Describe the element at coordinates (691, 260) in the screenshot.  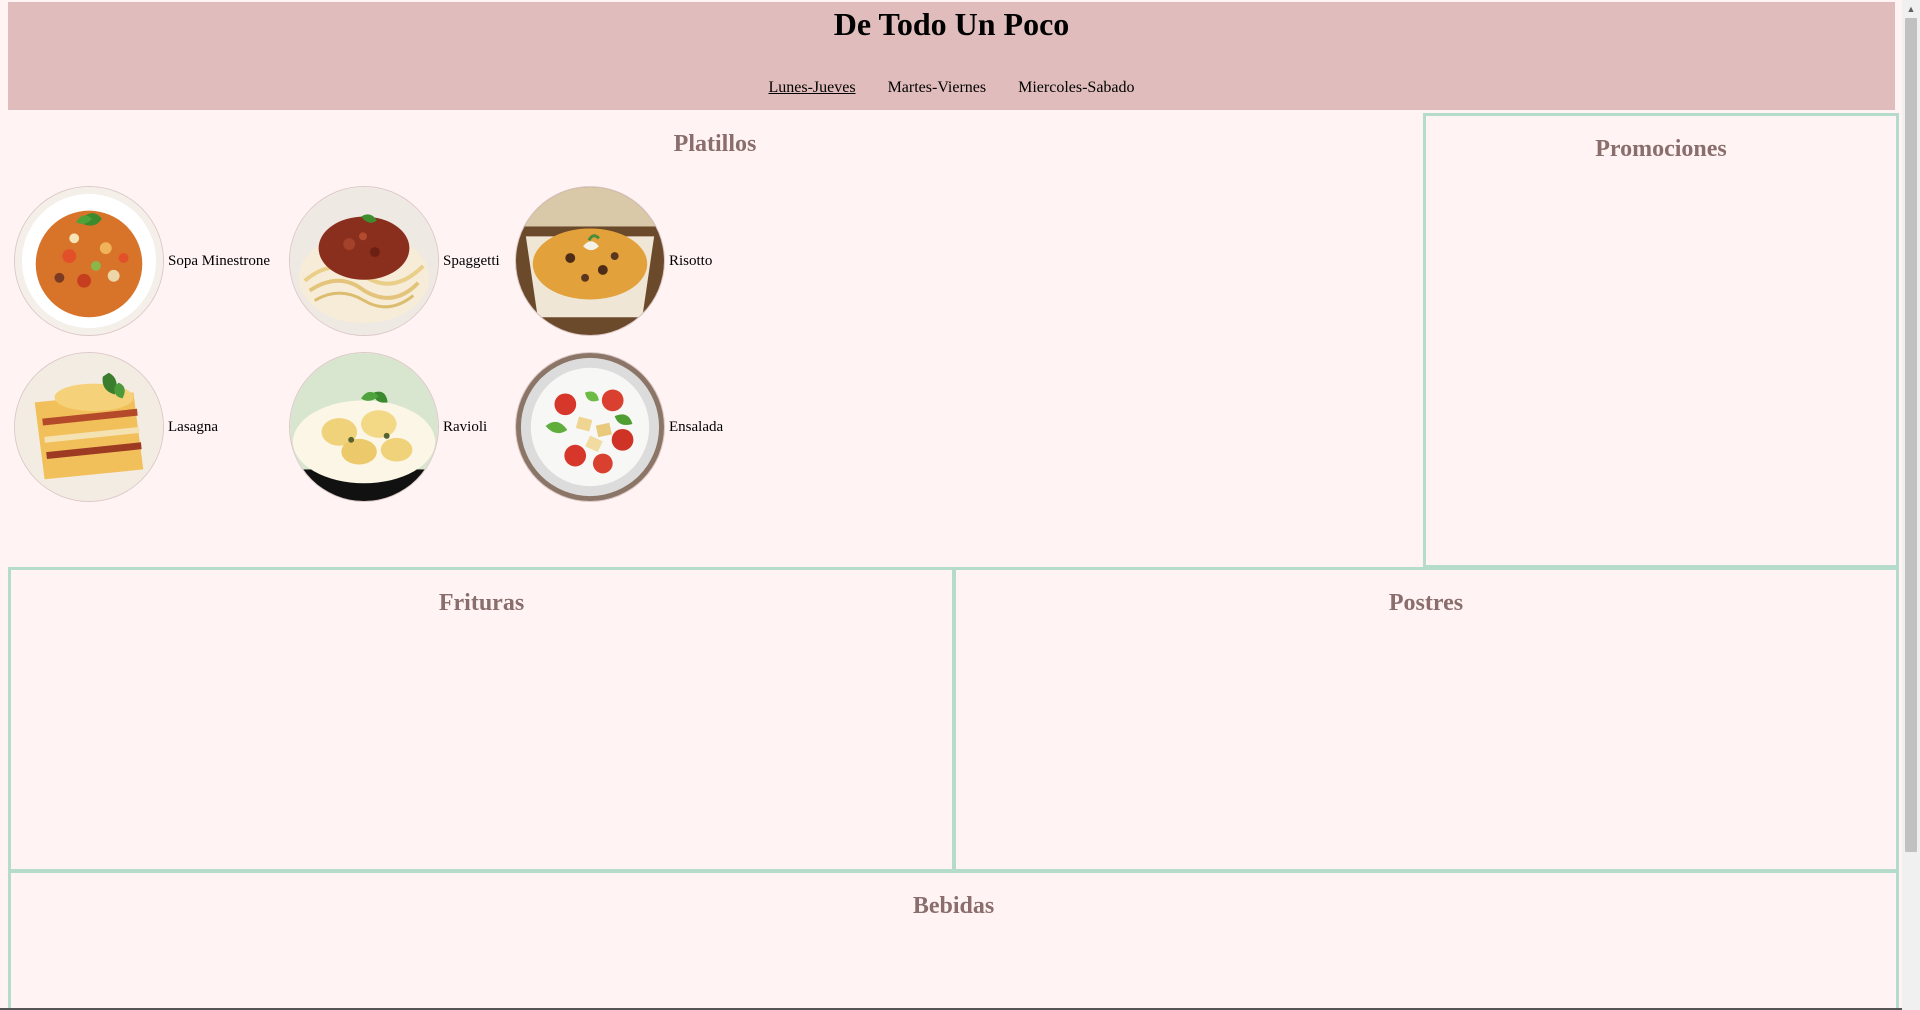
I see `dish-name: Risotto` at that location.